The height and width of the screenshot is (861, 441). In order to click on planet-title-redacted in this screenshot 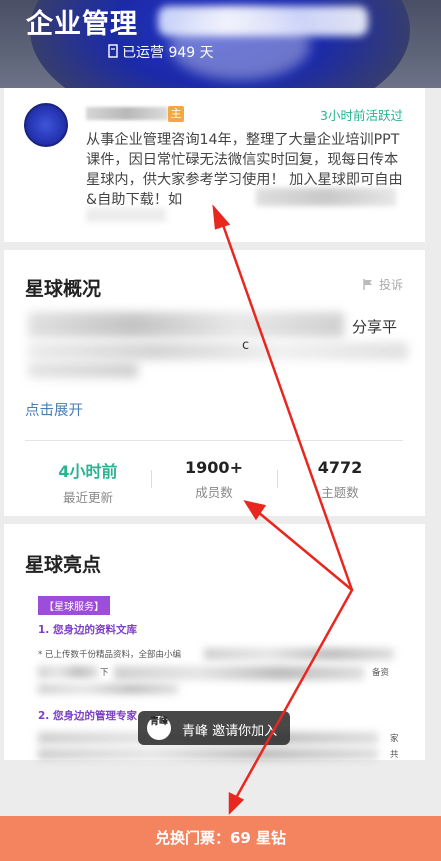, I will do `click(263, 21)`.